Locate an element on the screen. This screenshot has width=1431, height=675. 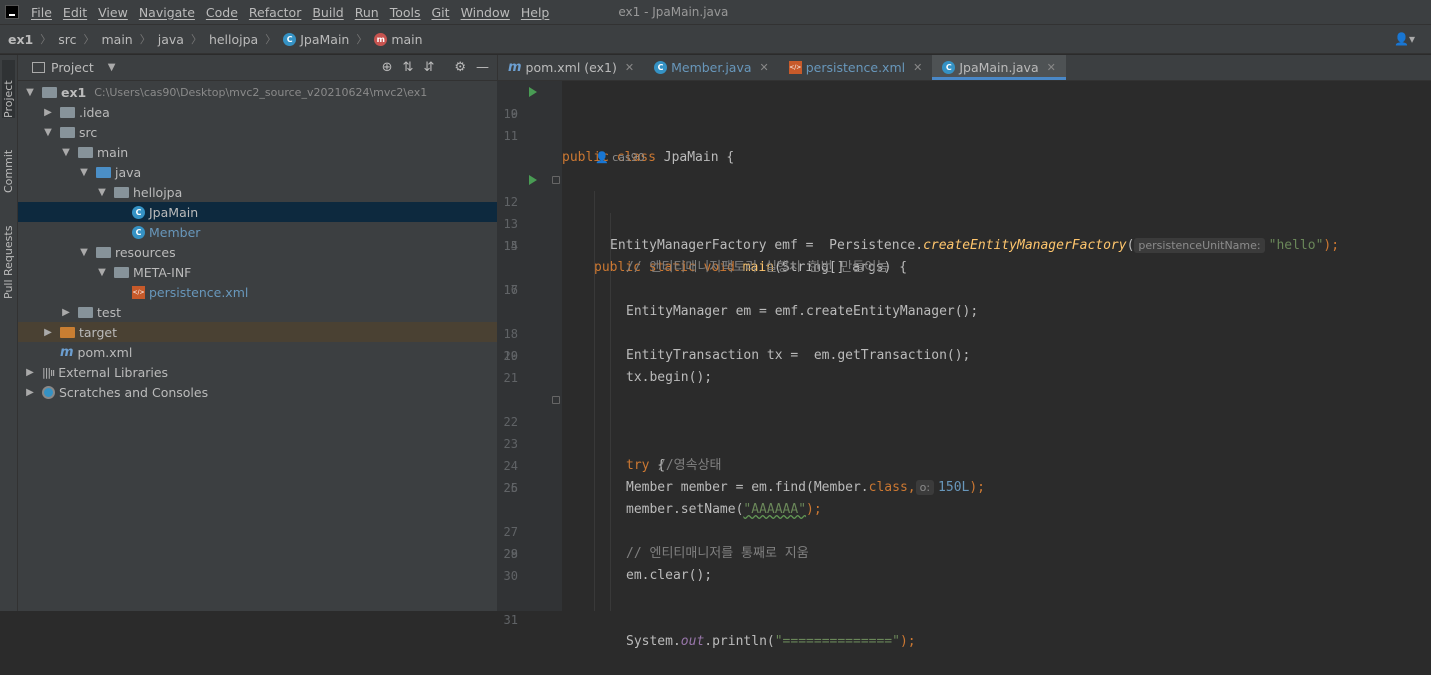
menu-refactor: Refactor is located at coordinates (275, 12).